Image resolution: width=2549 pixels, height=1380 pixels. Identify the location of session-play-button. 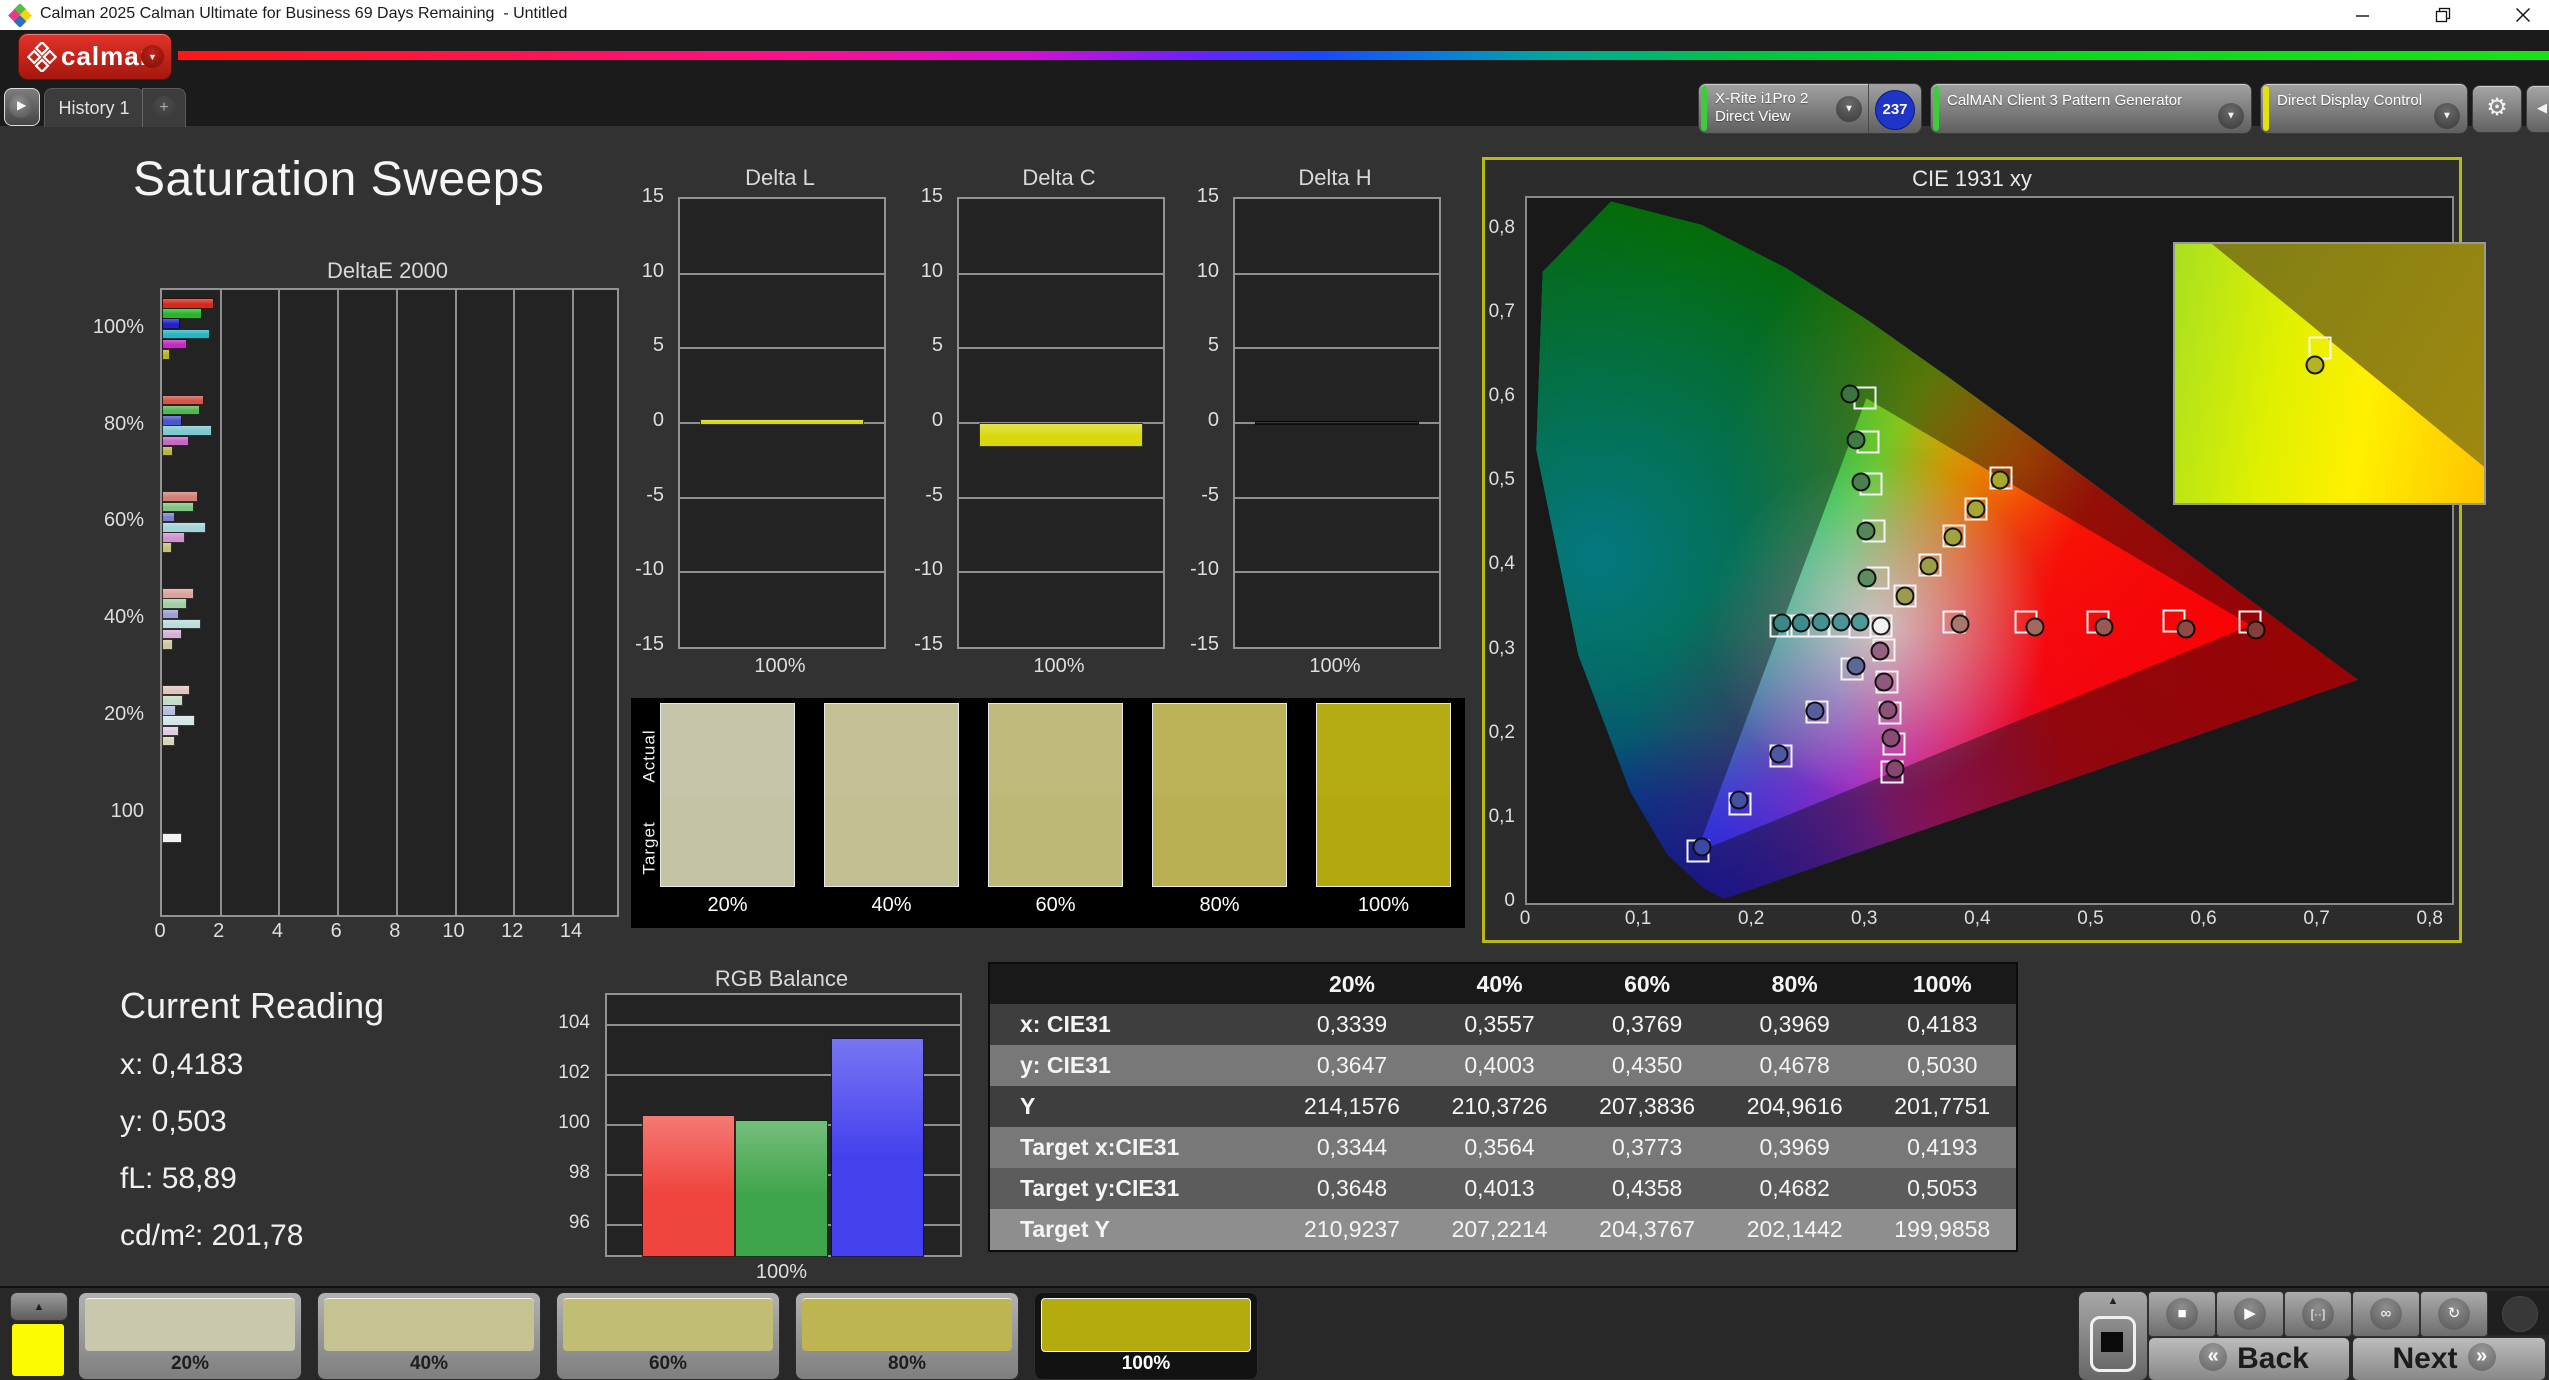
(22, 107).